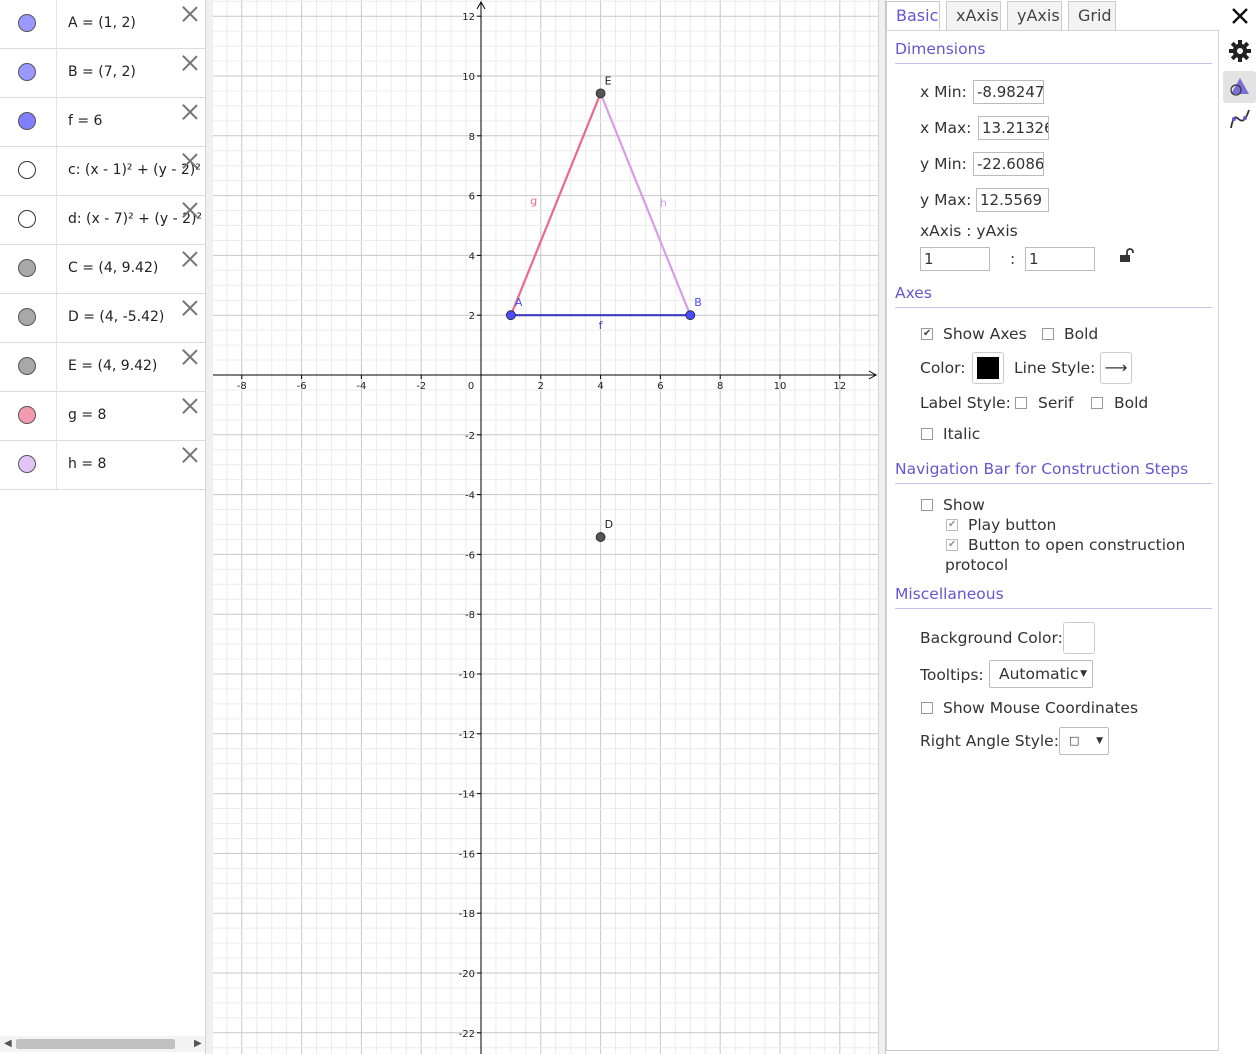  What do you see at coordinates (973, 15) in the screenshot?
I see `tab-xaxis: xAxis` at bounding box center [973, 15].